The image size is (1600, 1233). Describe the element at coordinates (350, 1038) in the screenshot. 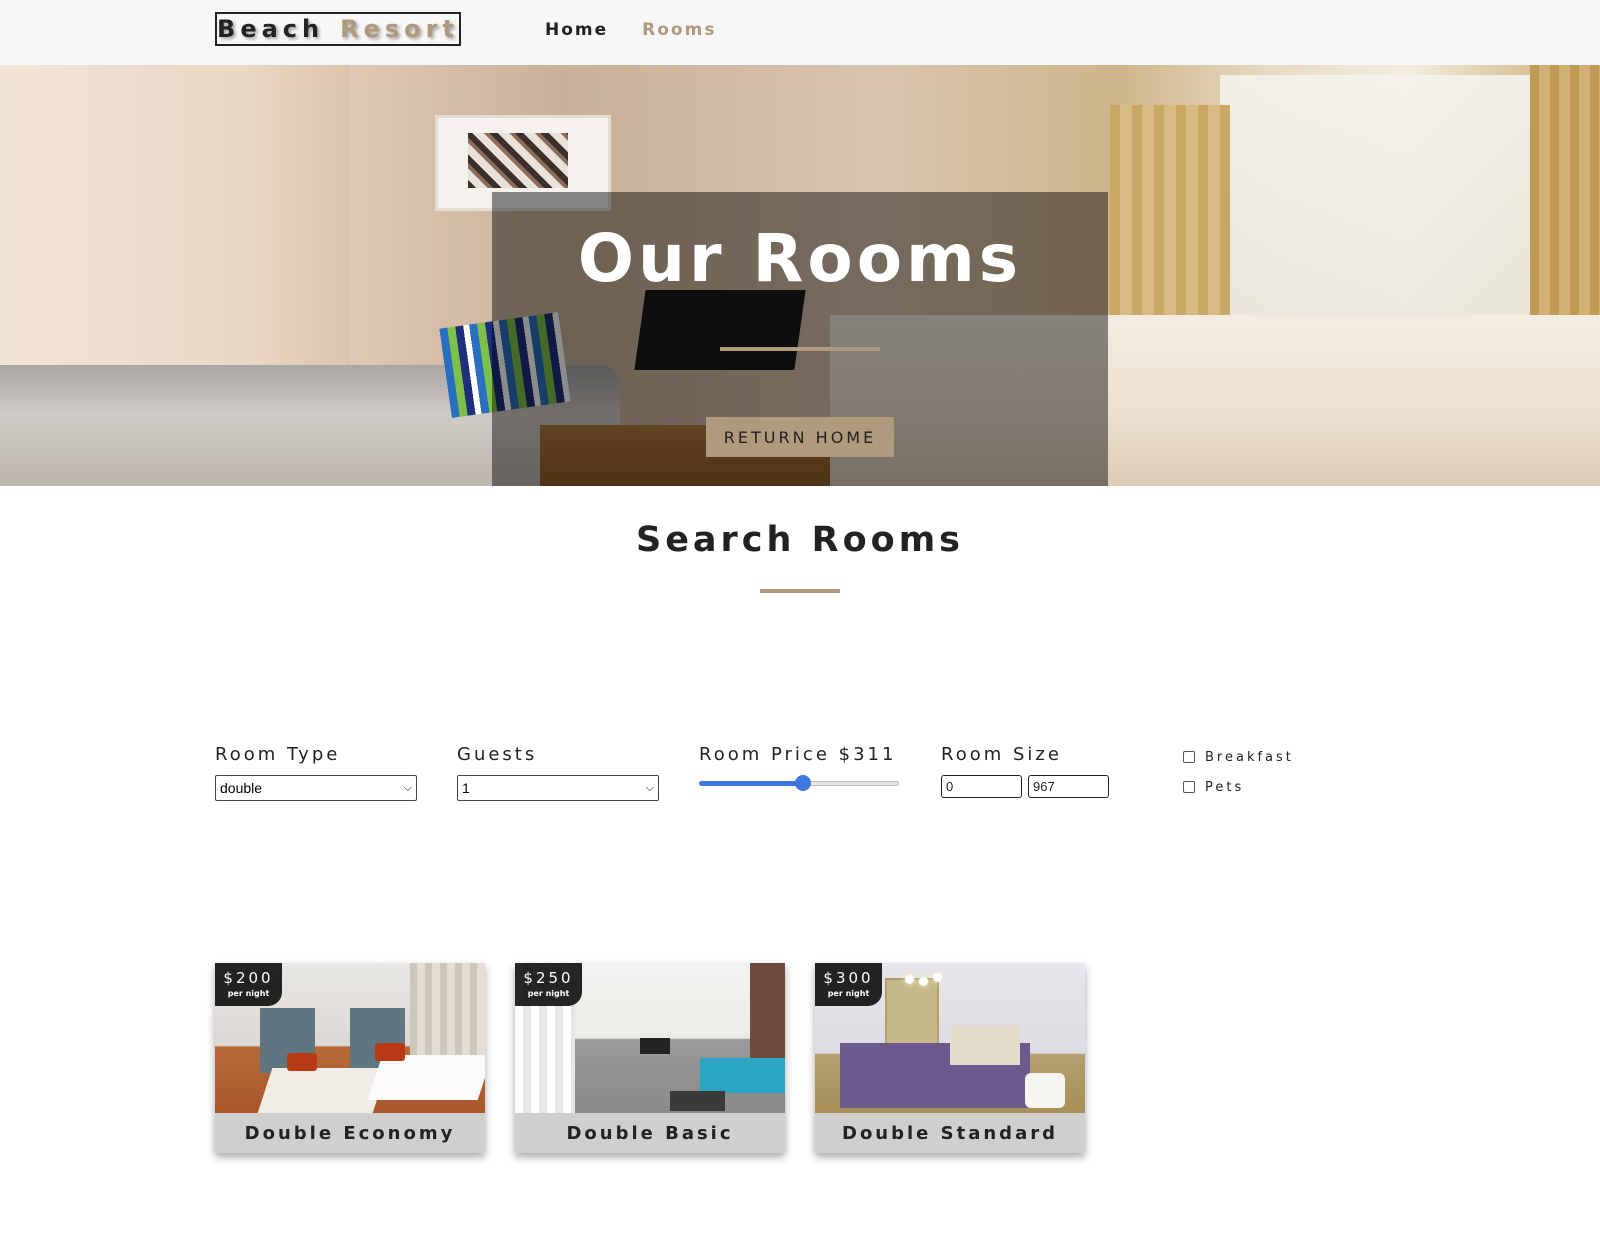

I see `room-image: $200 per night` at that location.